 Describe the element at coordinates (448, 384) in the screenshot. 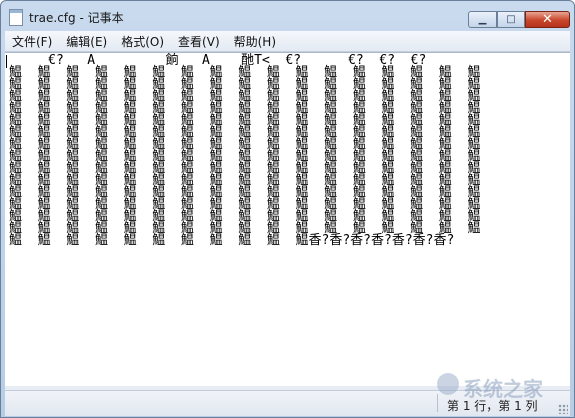

I see `watermark-logo-icon` at that location.